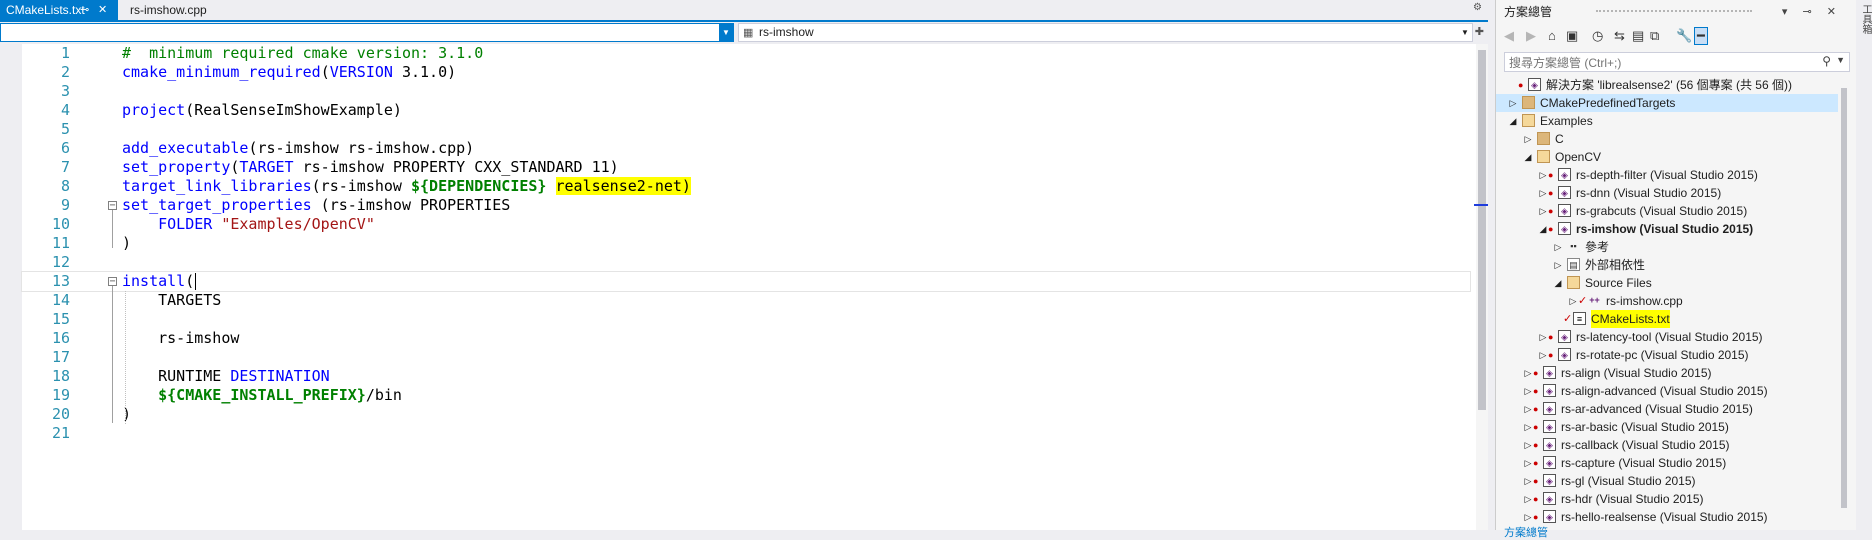 The image size is (1872, 540). Describe the element at coordinates (746, 224) in the screenshot. I see `code-line: 10 FOLDER "Examples/OpenCV"` at that location.